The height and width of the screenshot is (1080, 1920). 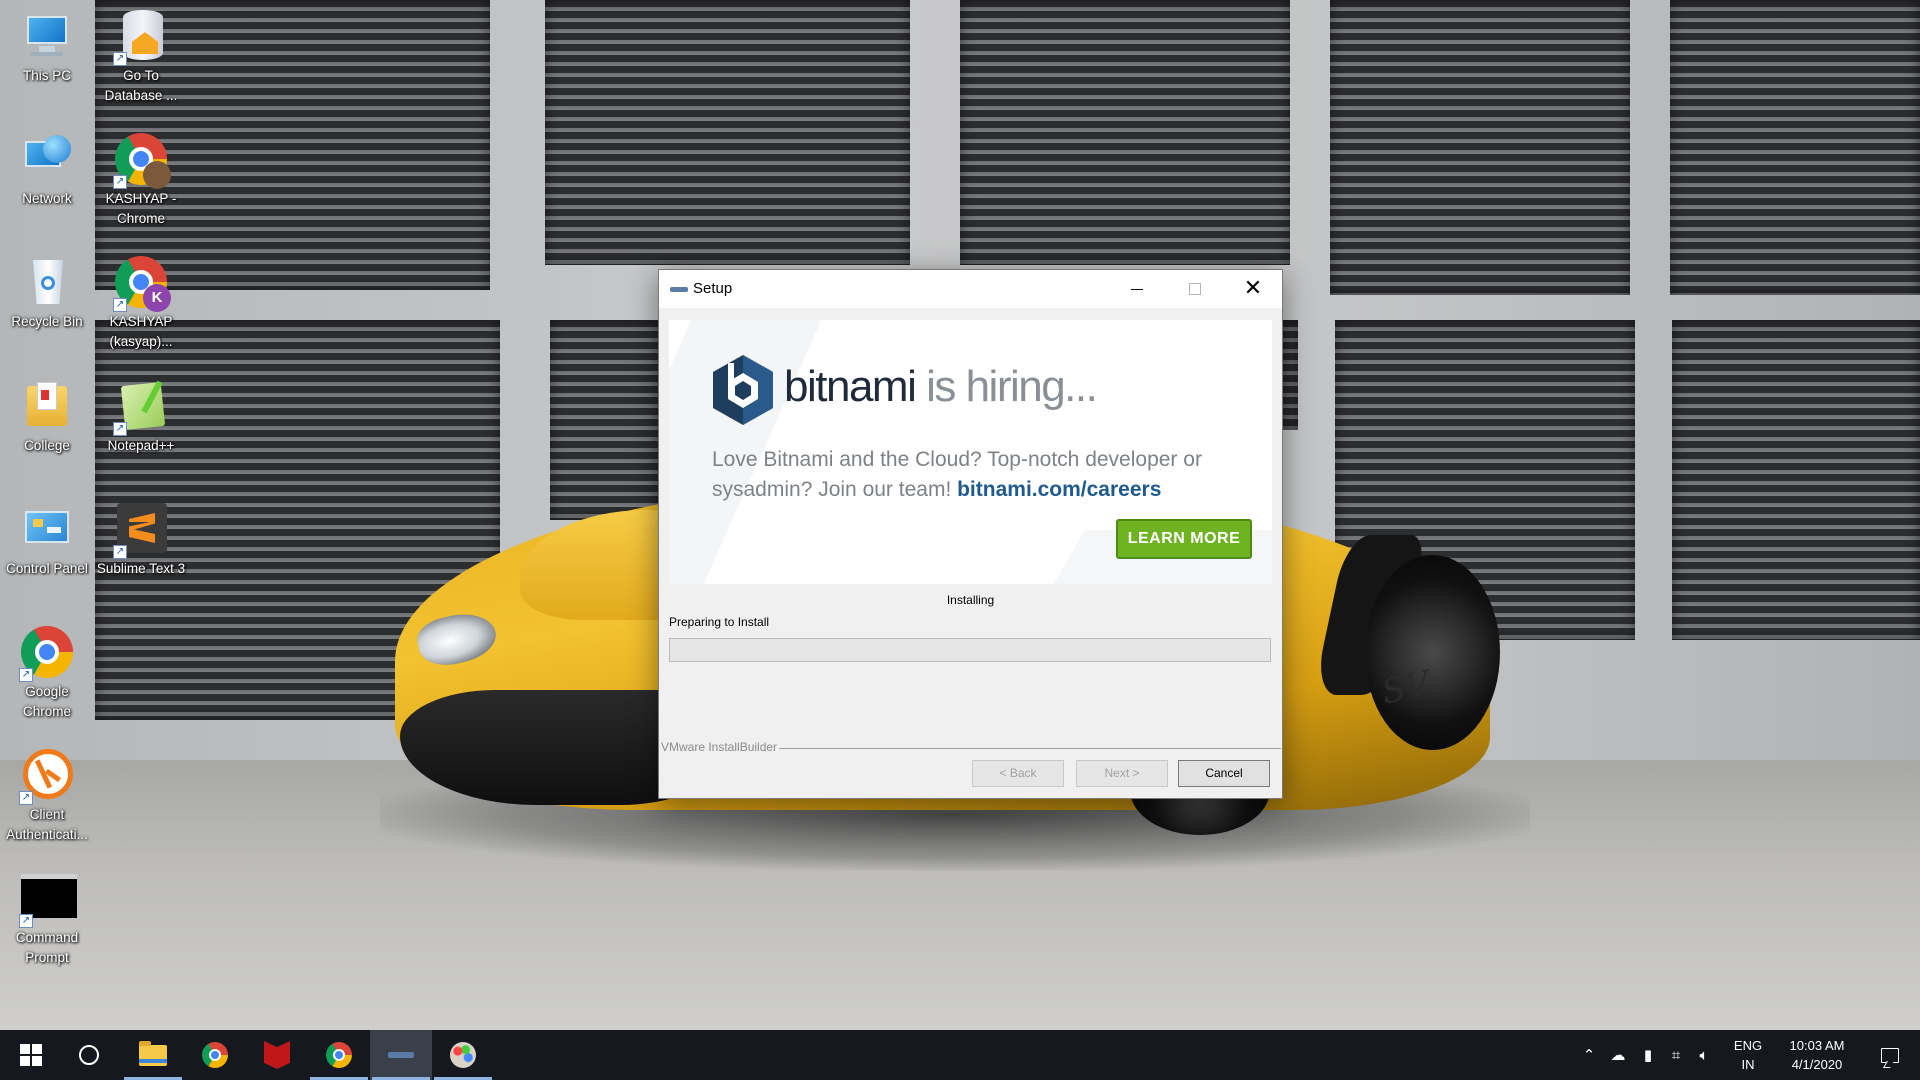 I want to click on command-prompt-icon: ↗, so click(x=48, y=900).